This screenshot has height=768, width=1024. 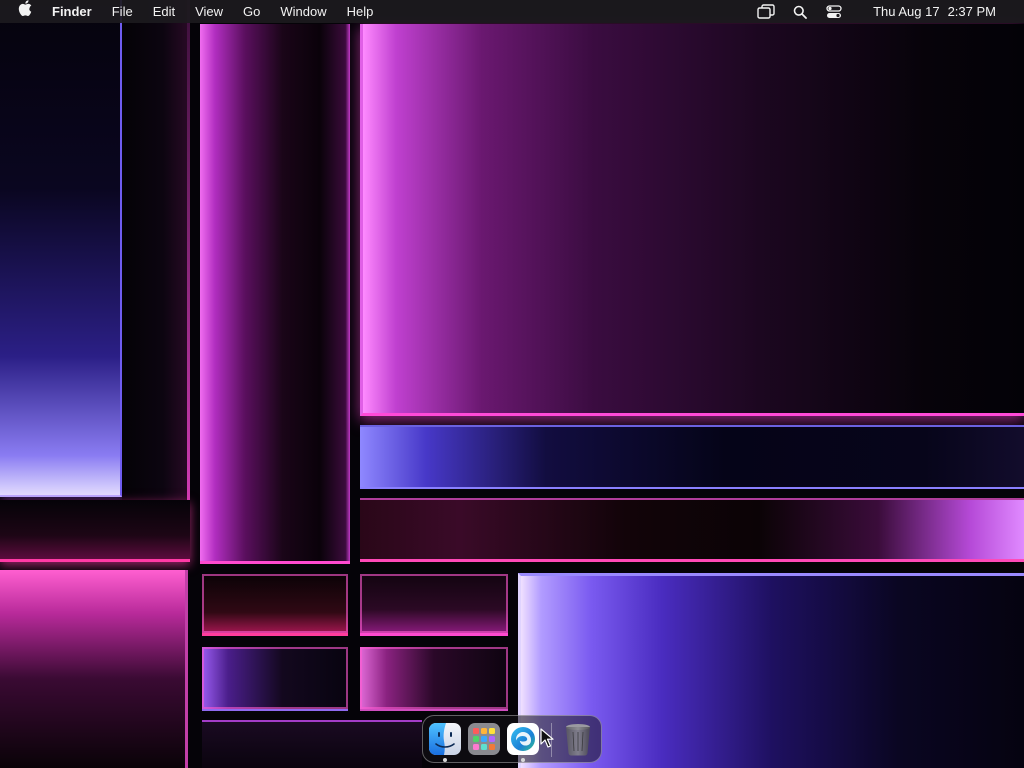 I want to click on menu-help: Help, so click(x=360, y=11).